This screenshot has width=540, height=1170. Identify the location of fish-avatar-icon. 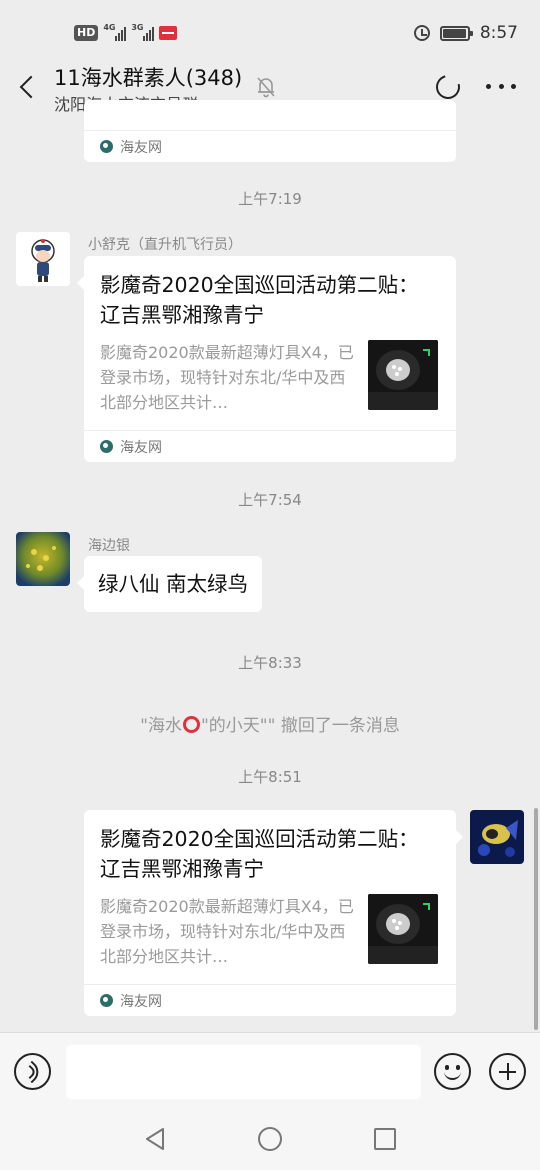
(497, 837).